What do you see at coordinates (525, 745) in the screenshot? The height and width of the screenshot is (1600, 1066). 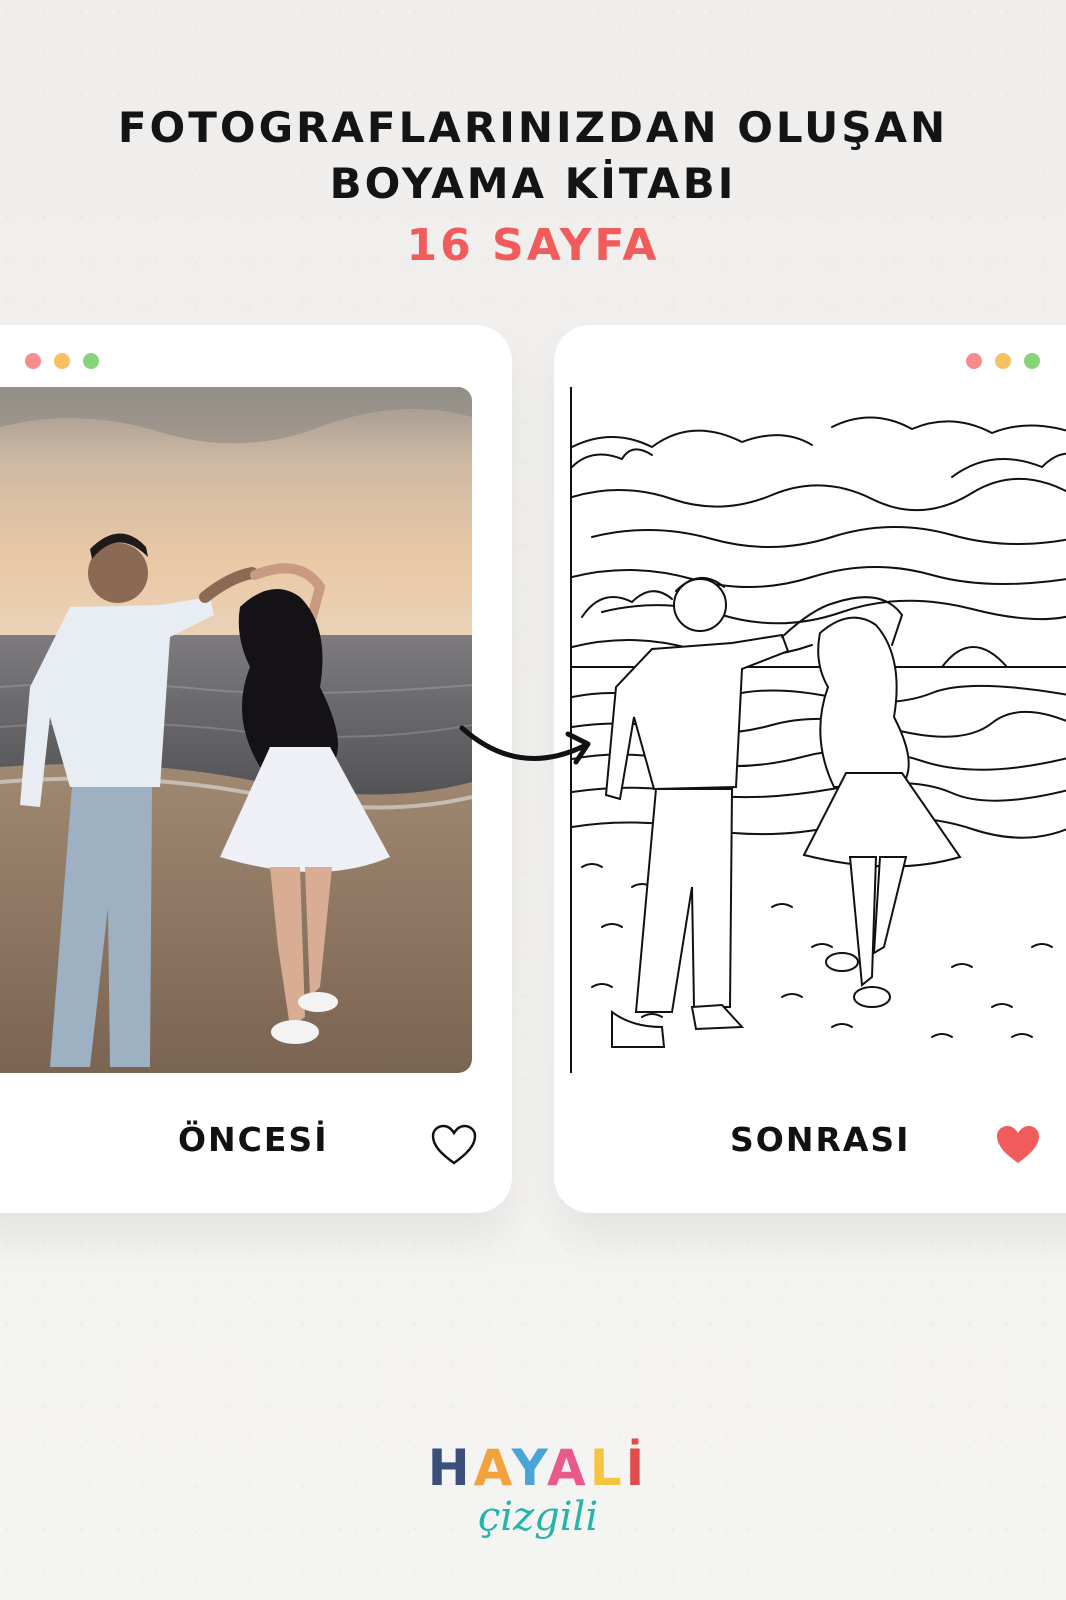 I see `curved-arrow-icon` at bounding box center [525, 745].